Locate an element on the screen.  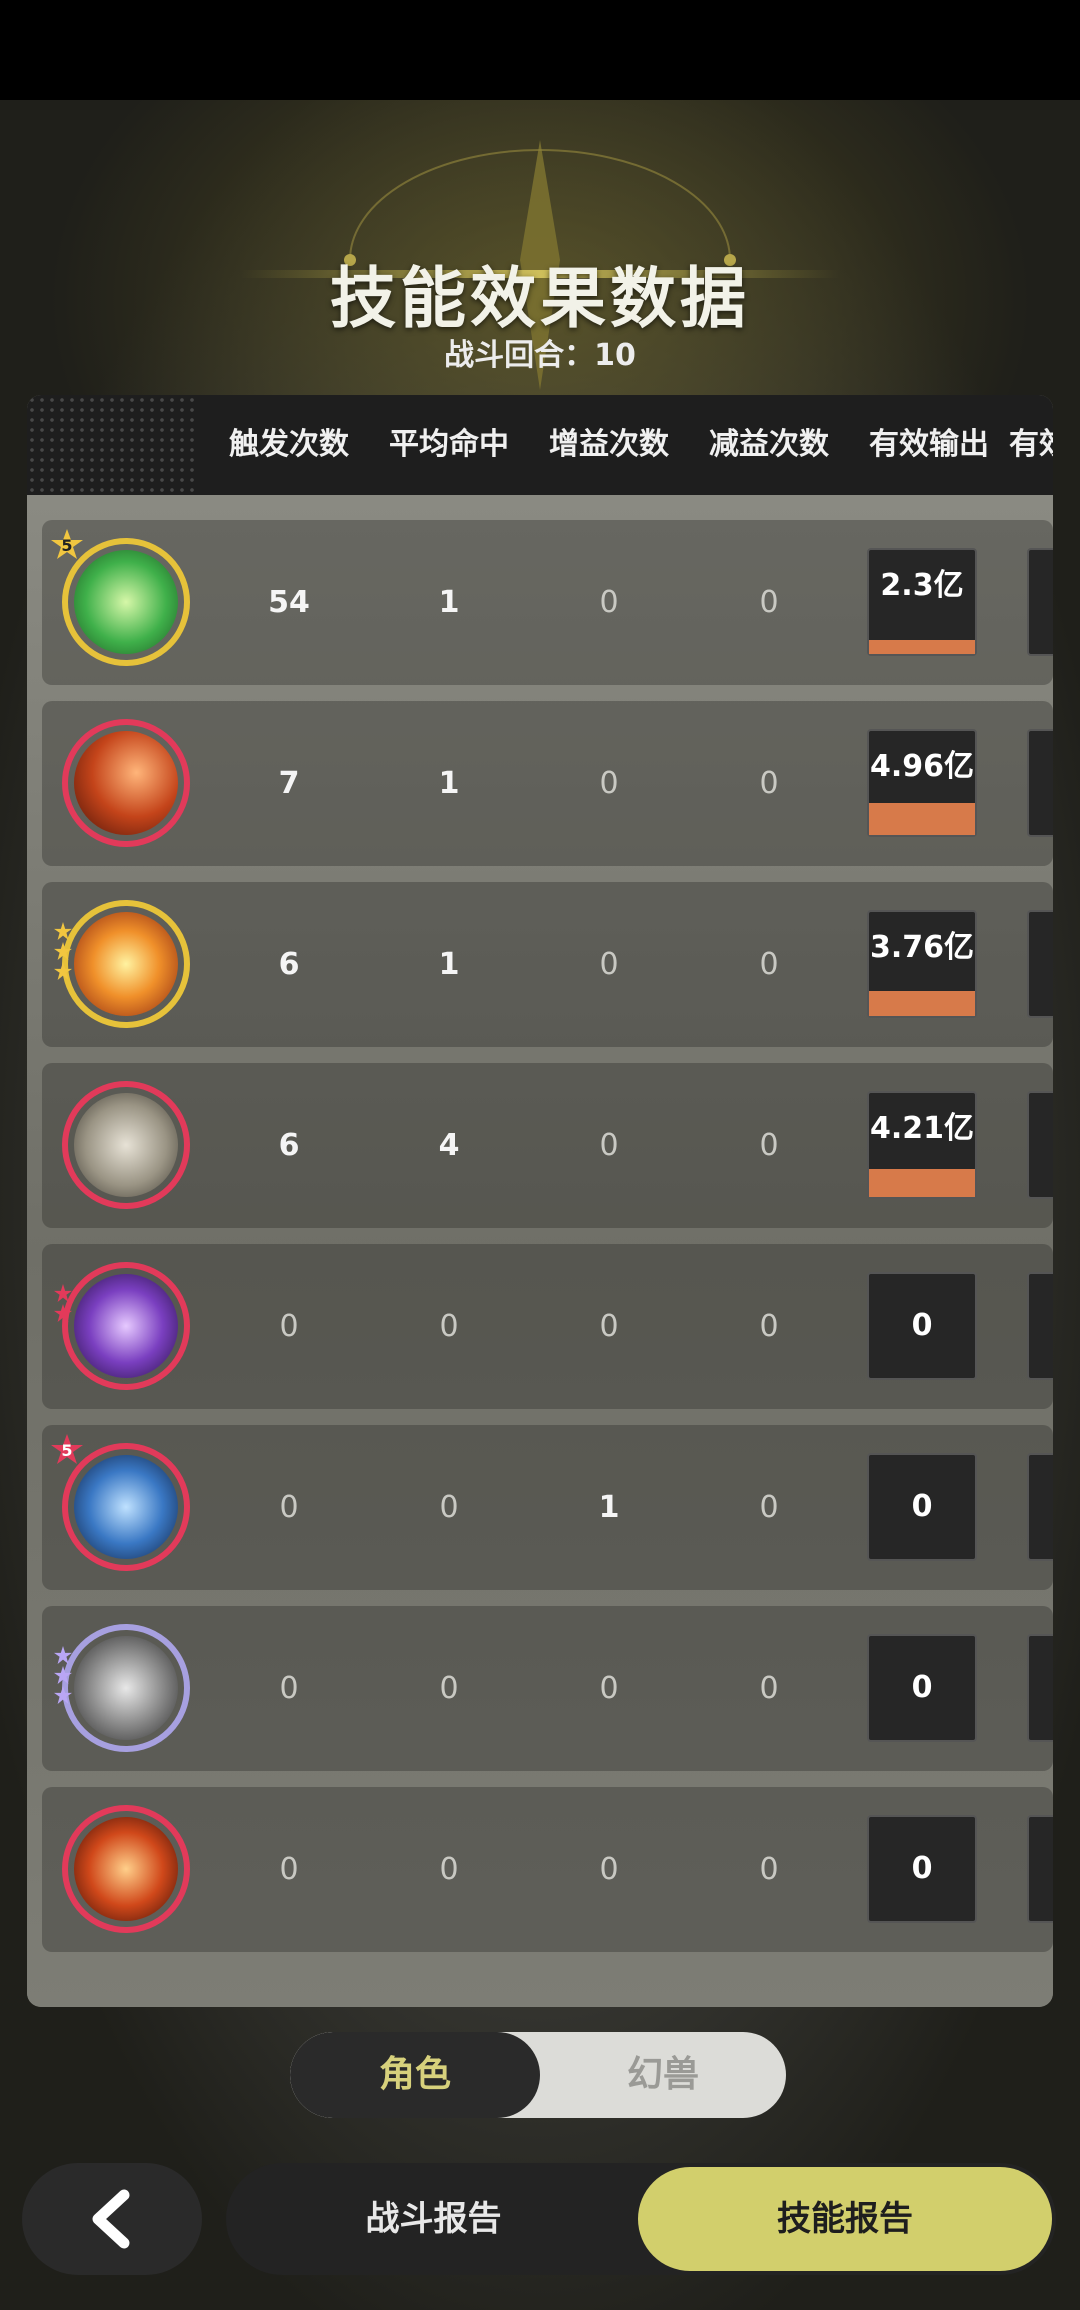
col-output: 有效输出 is located at coordinates (929, 444).